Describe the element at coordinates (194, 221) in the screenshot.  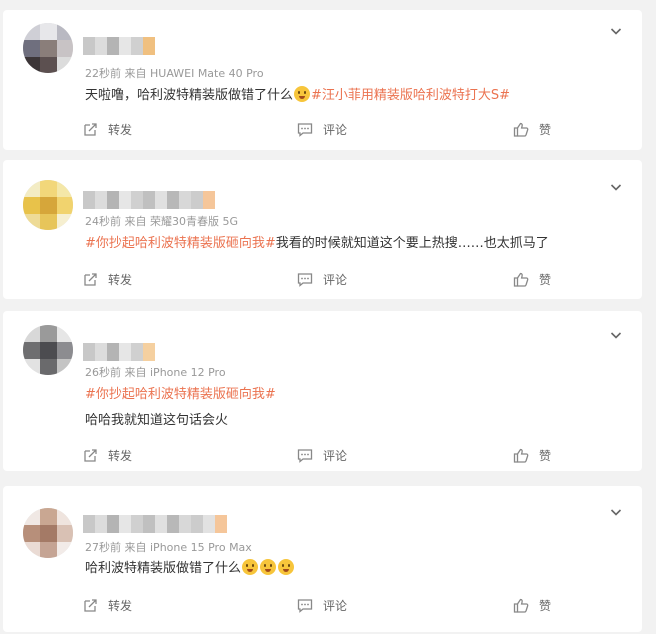
I see `device-name: 荣耀30青春版 5G` at that location.